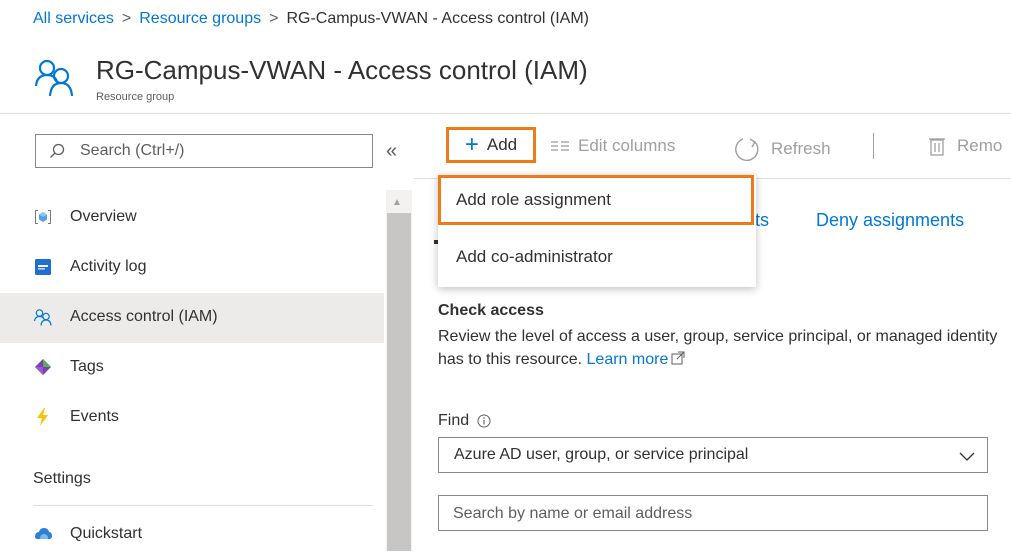 This screenshot has width=1011, height=560. I want to click on toolbar-separator, so click(873, 146).